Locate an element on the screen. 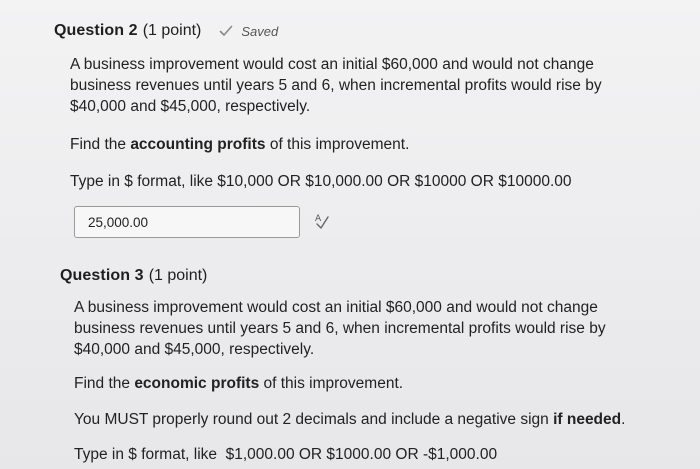  saved-status: Saved is located at coordinates (248, 31).